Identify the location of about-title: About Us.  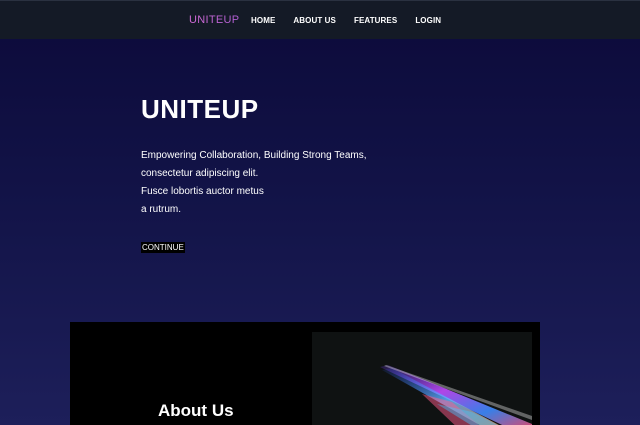
(196, 410).